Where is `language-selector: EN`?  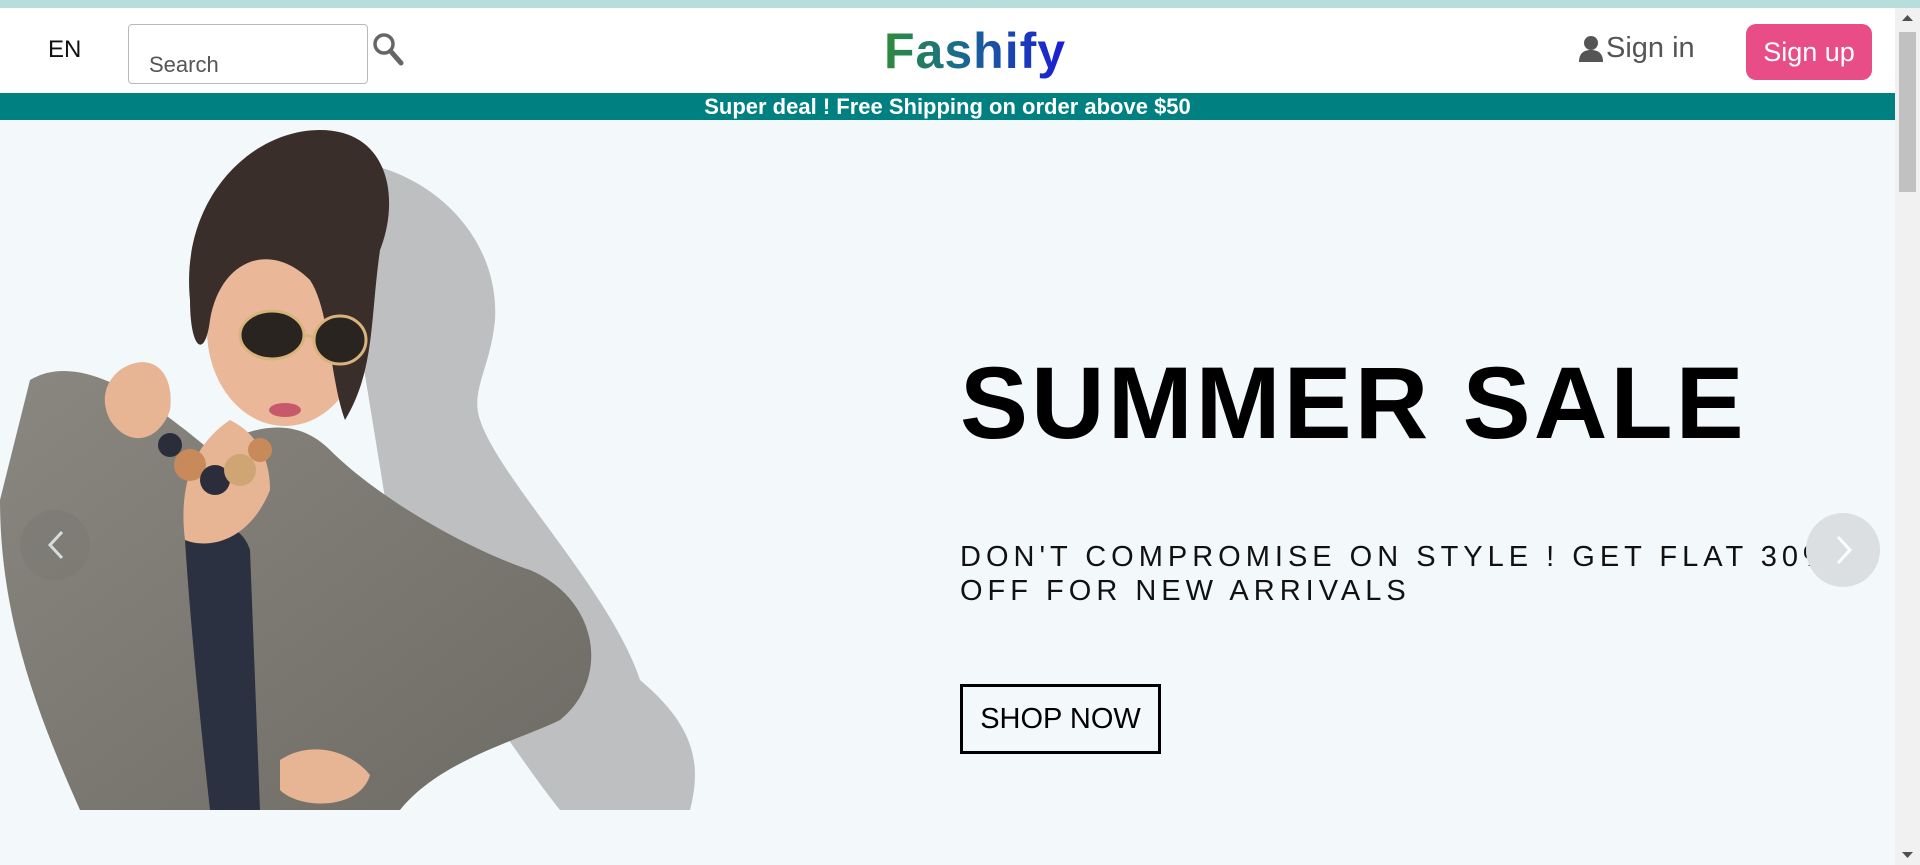
language-selector: EN is located at coordinates (64, 50).